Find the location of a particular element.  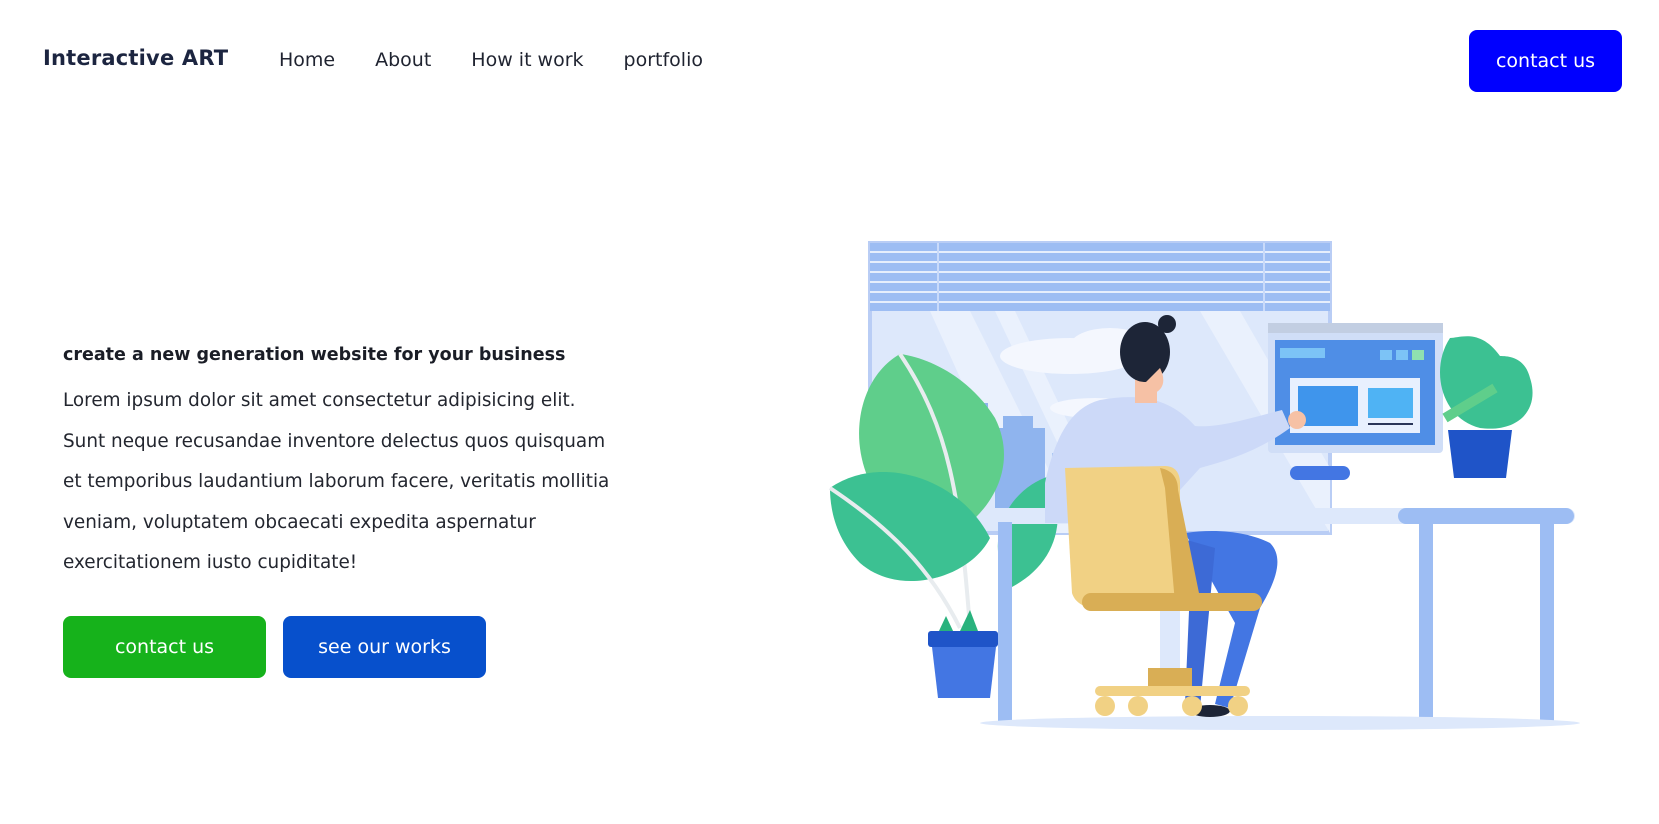

nav-contact-button: contact us is located at coordinates (1545, 61).